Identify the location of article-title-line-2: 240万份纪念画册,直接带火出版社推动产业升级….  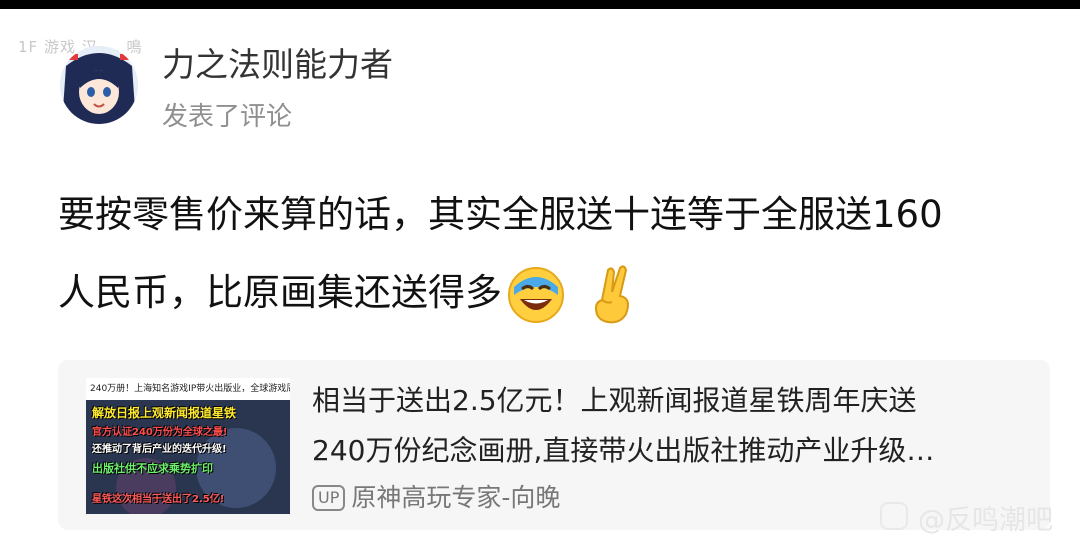
(623, 450).